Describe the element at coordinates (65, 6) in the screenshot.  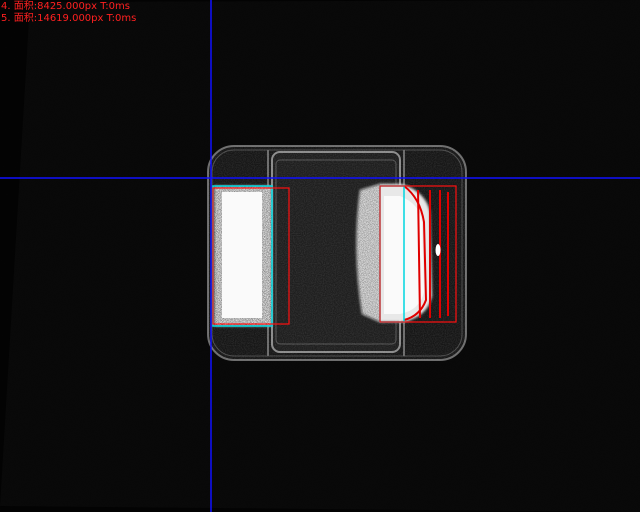
I see `measurement-result-4: 4. 面积:8425.000px T:0ms` at that location.